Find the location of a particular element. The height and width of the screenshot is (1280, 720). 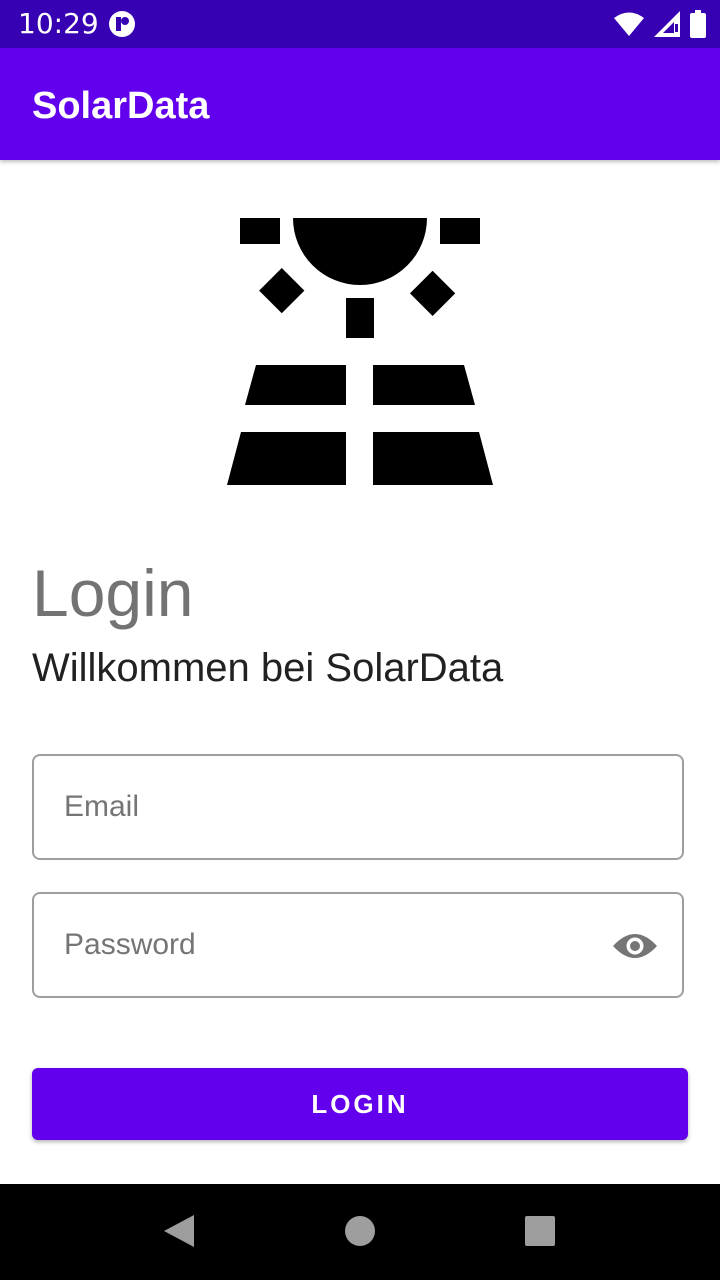

app-title: SolarData is located at coordinates (121, 106).